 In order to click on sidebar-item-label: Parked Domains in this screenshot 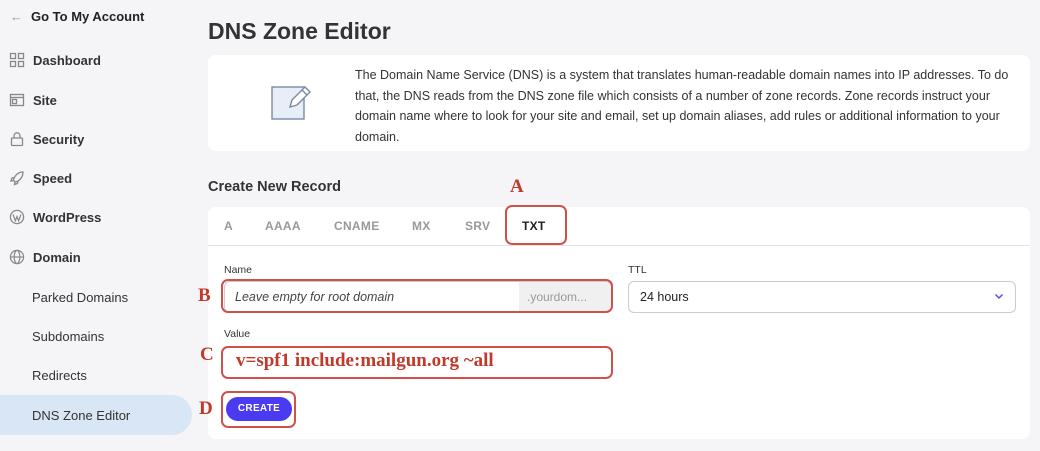, I will do `click(80, 297)`.